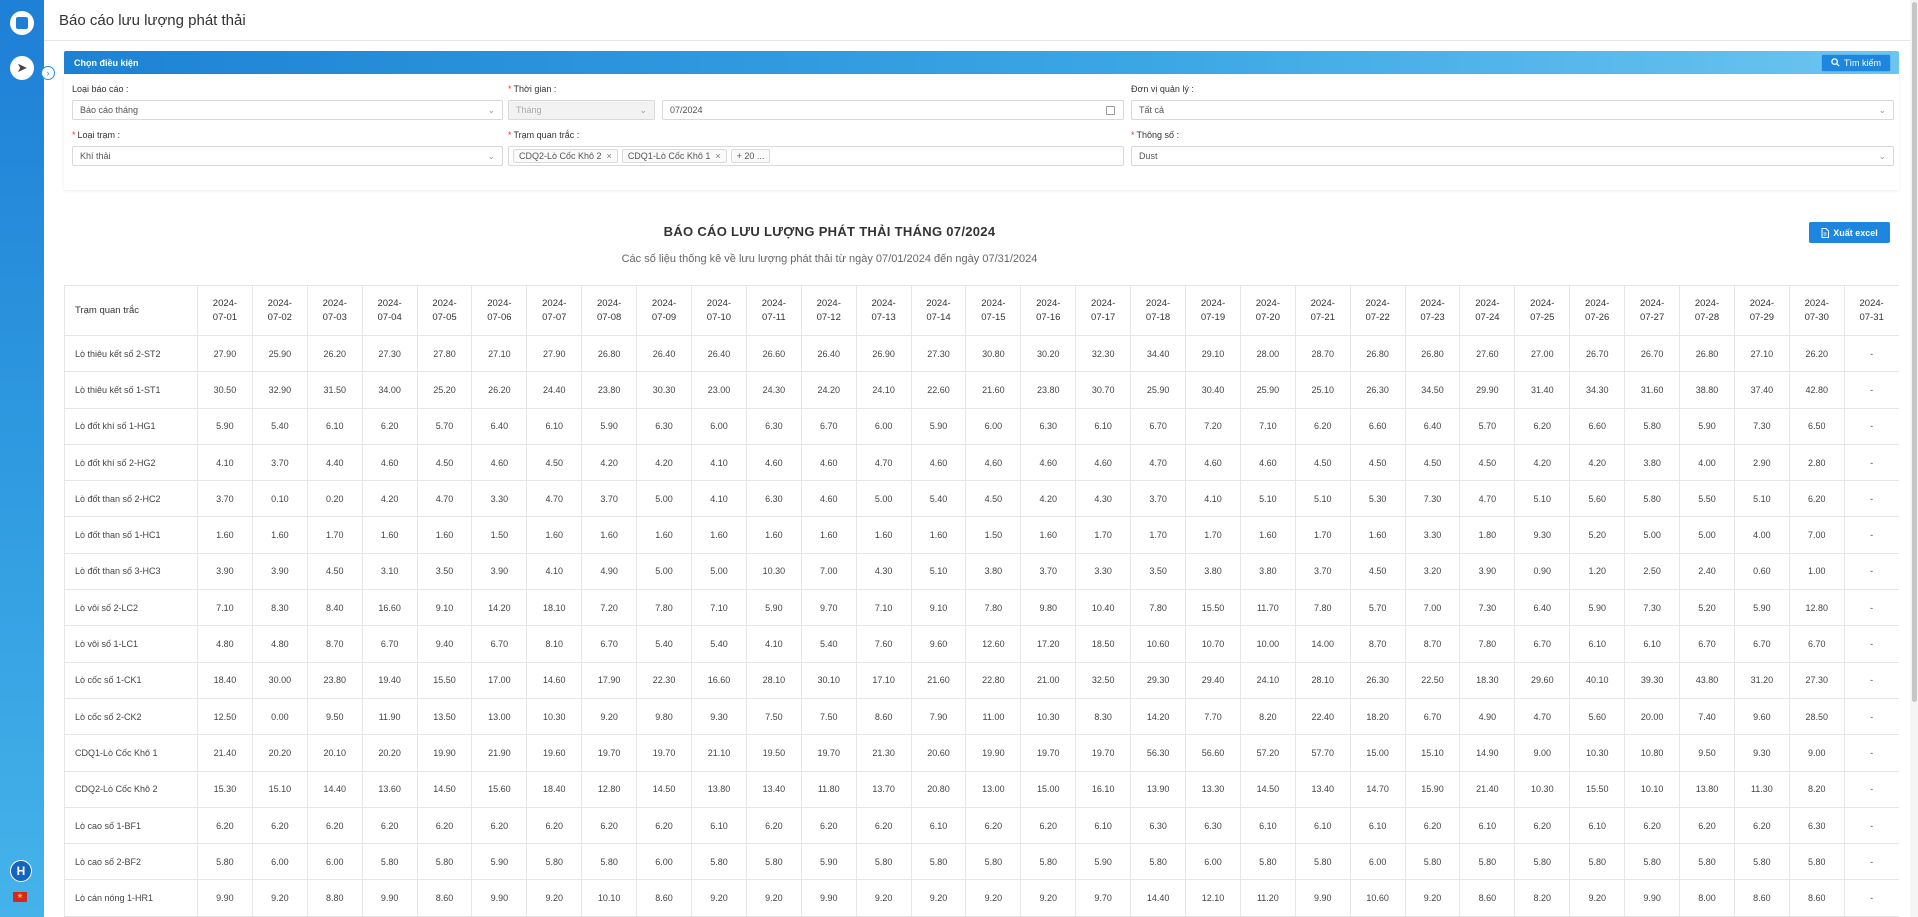 Image resolution: width=1918 pixels, height=917 pixels. I want to click on value-cell: 4.50, so click(334, 571).